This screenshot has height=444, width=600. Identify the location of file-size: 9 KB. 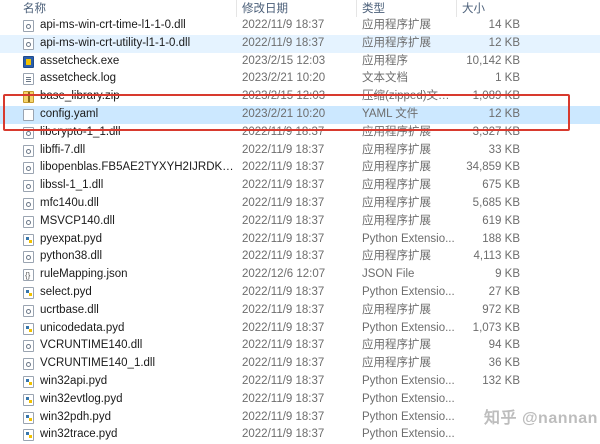
(507, 274).